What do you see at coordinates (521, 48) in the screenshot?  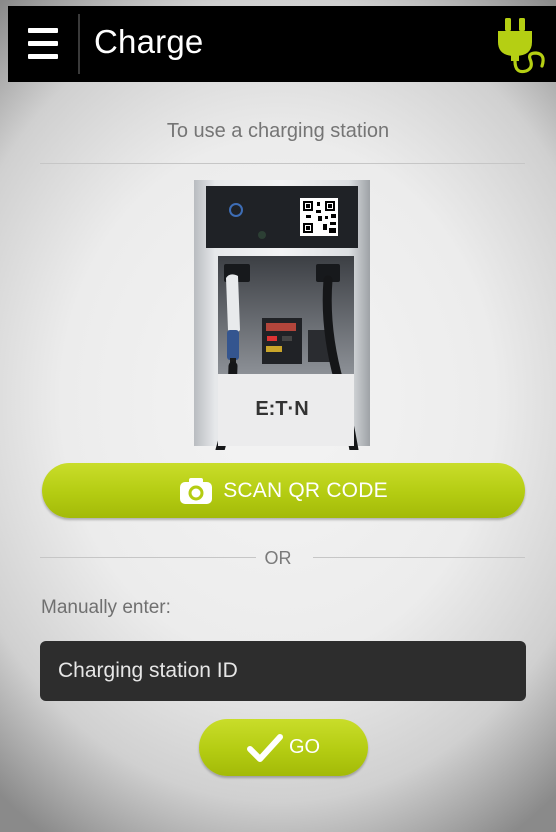 I see `ev-plug-icon` at bounding box center [521, 48].